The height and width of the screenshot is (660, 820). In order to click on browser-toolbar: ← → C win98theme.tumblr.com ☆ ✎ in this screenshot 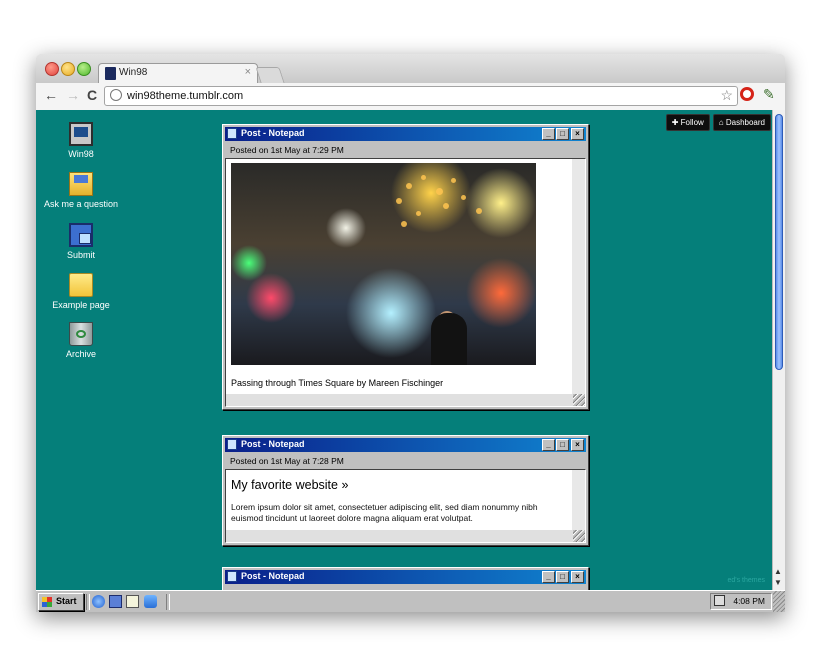, I will do `click(410, 97)`.